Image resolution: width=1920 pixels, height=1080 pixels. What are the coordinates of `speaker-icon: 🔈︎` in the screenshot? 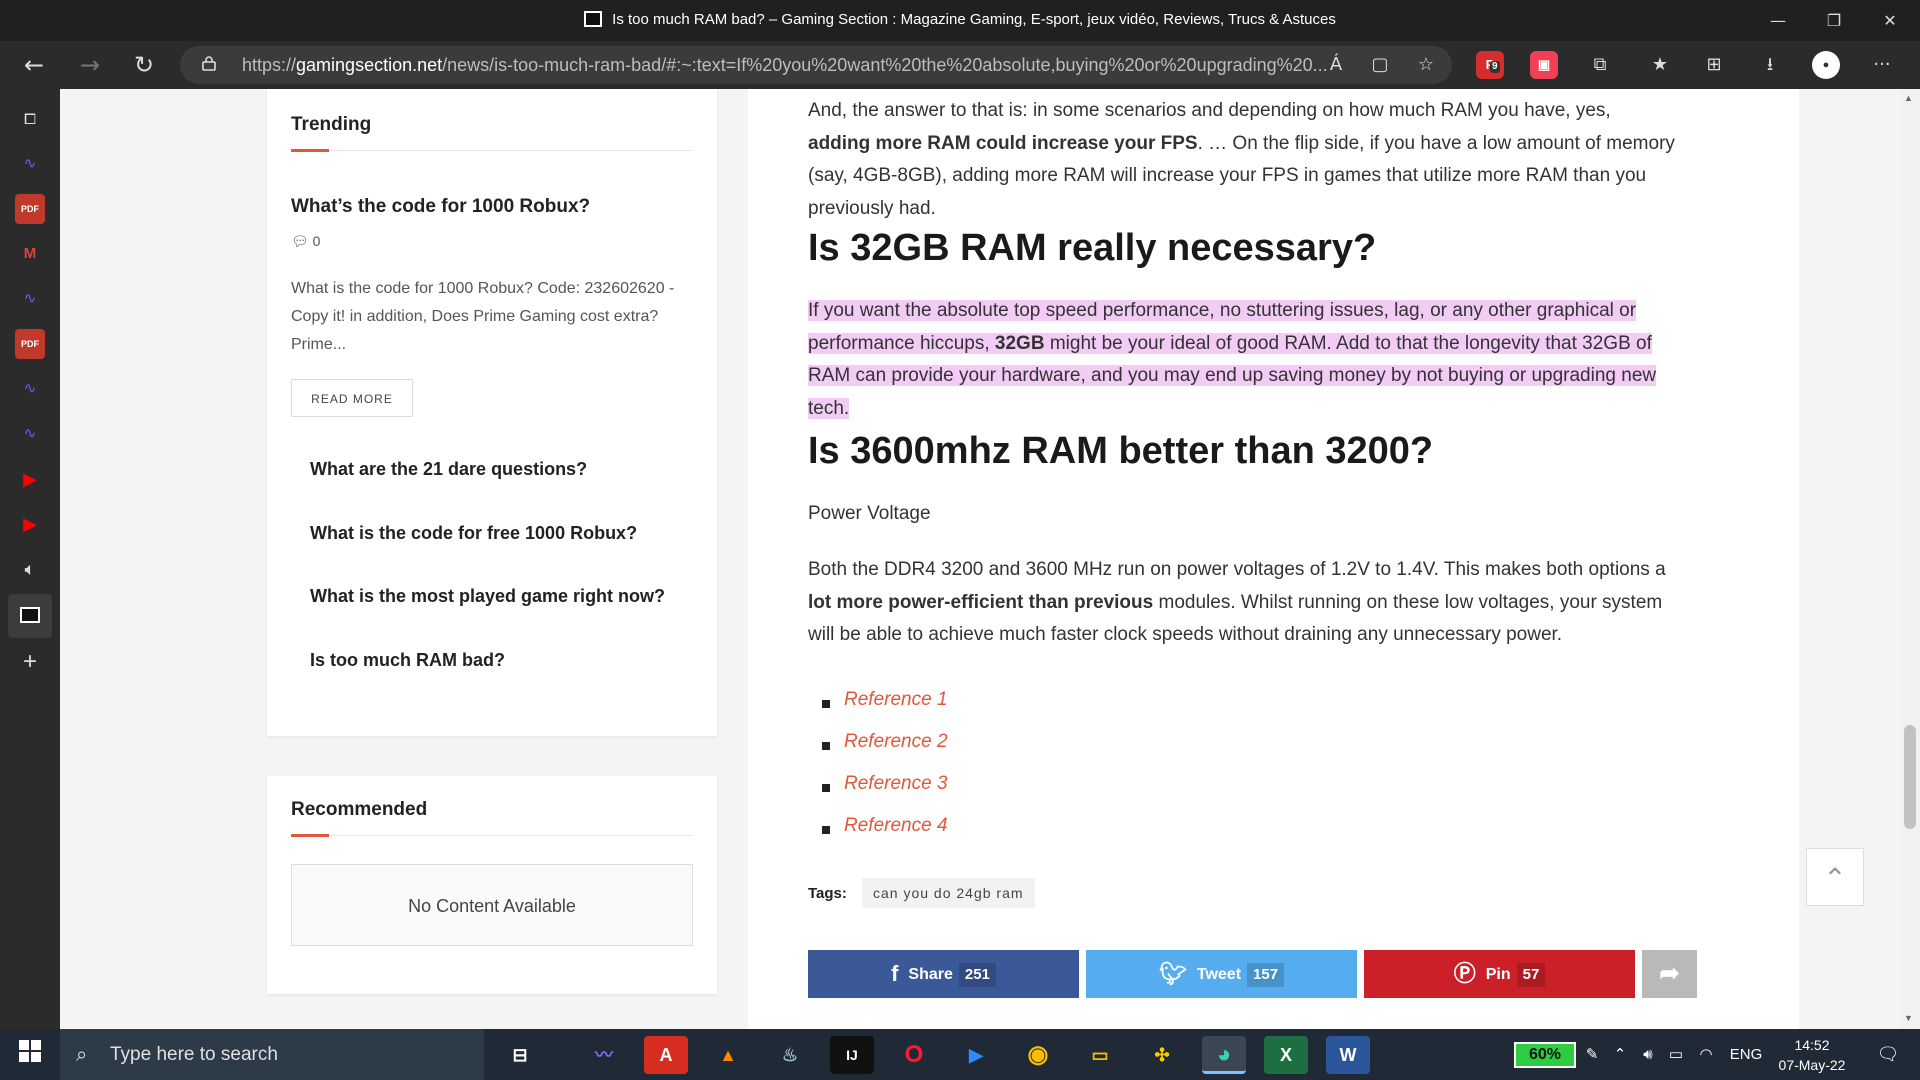 It's located at (30, 569).